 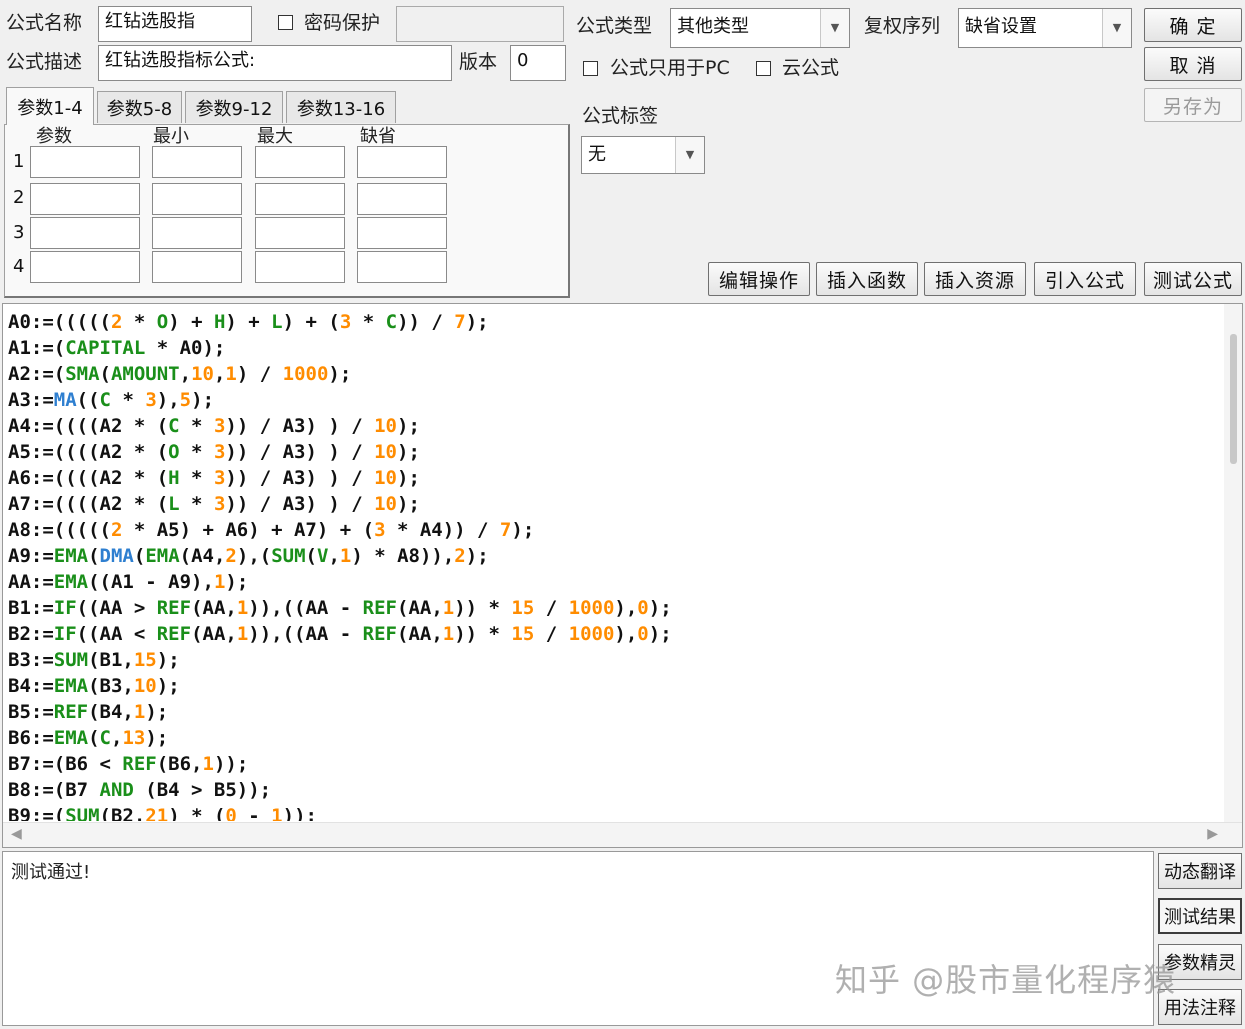 I want to click on formula-type-label: 公式类型, so click(x=614, y=26).